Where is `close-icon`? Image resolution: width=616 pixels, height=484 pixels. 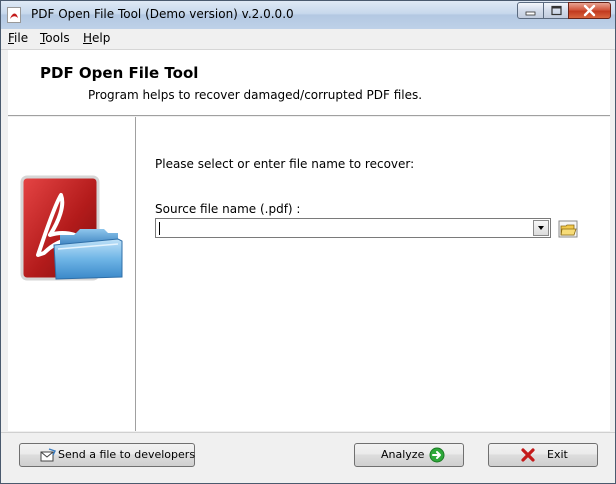
close-icon is located at coordinates (589, 10).